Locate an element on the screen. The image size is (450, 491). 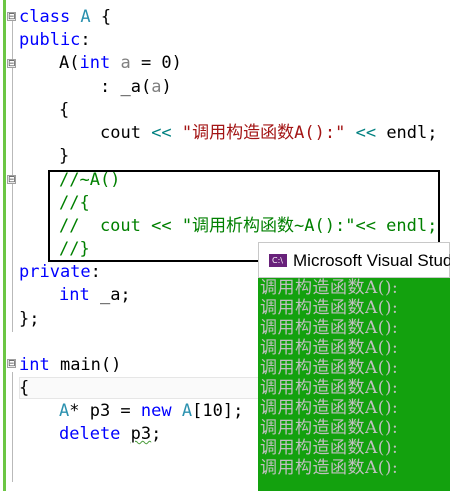
code-line-public: public: is located at coordinates (55, 40).